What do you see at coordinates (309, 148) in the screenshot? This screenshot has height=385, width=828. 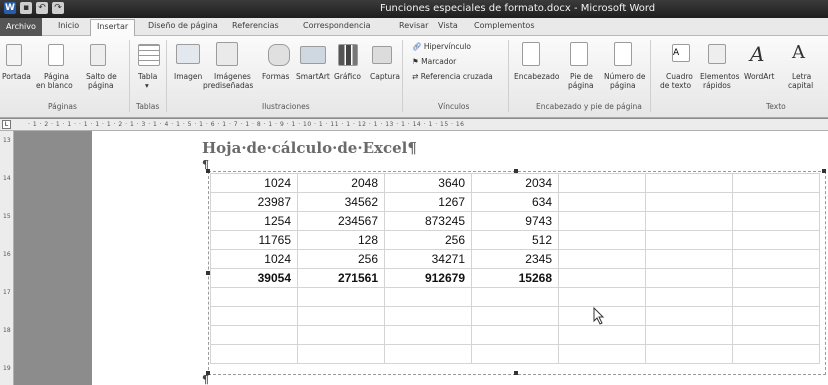 I see `document-heading: Hoja·de·cálculo·de·Excel¶` at bounding box center [309, 148].